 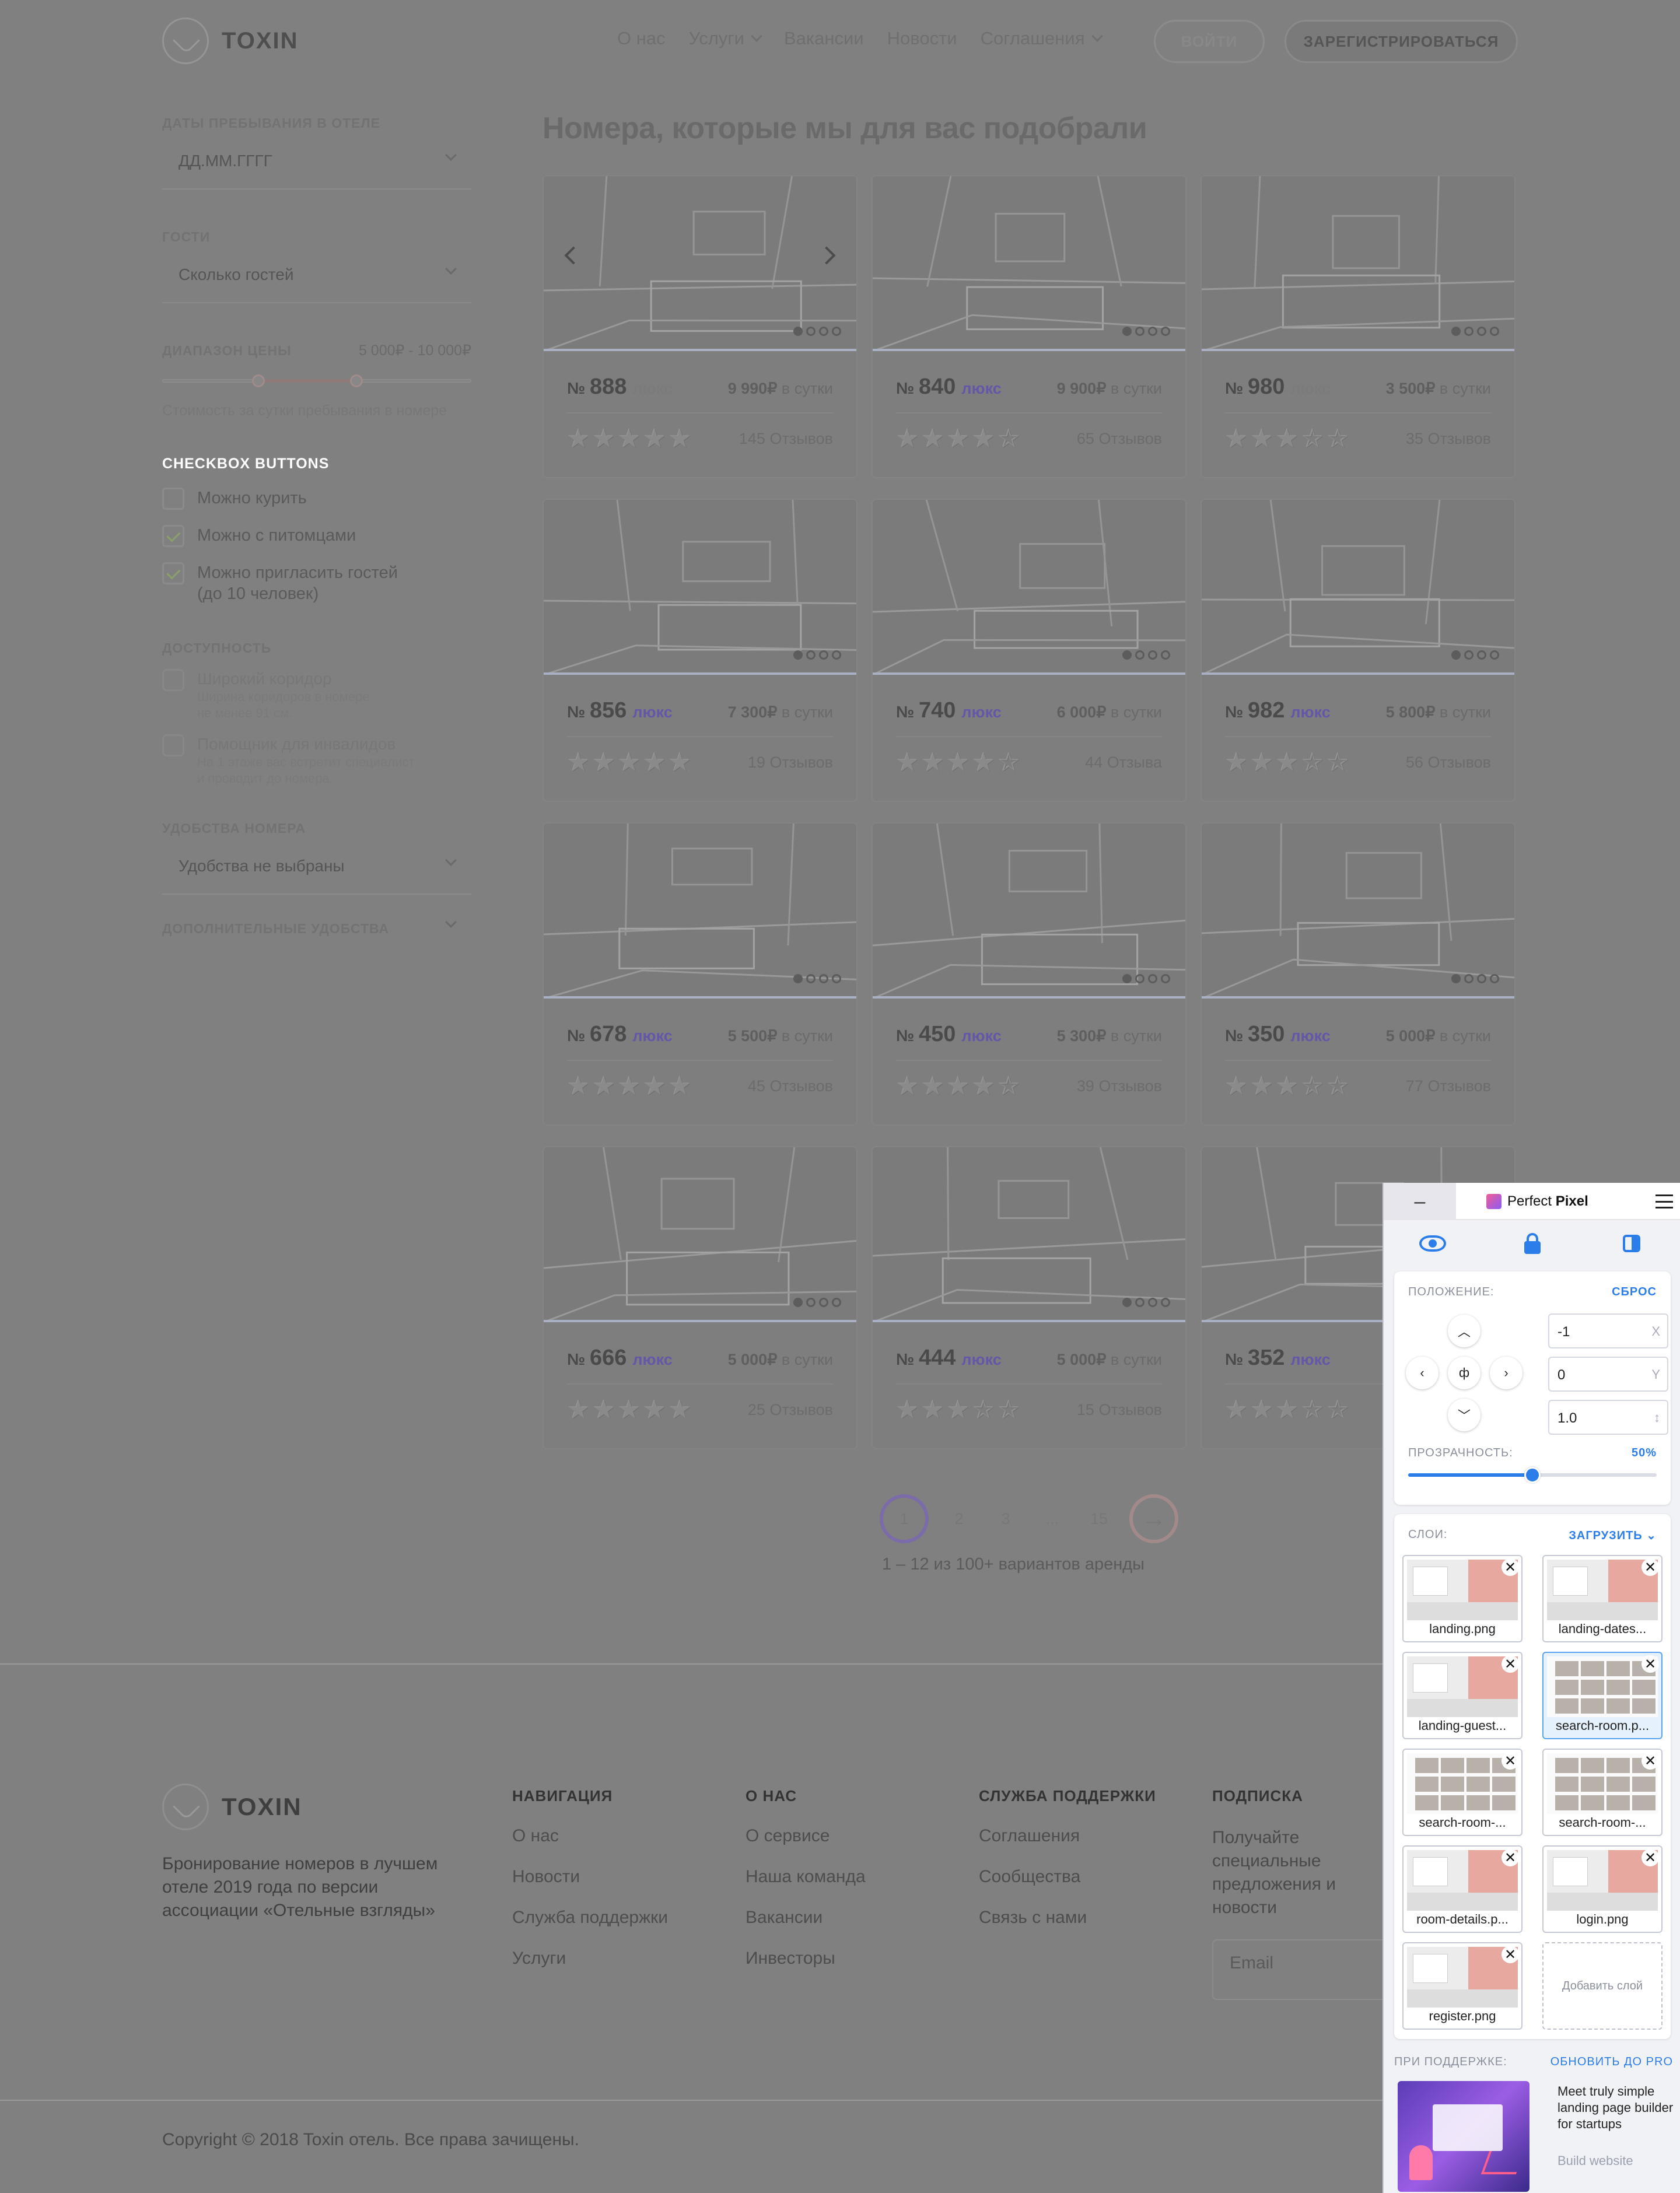 What do you see at coordinates (1608, 1374) in the screenshot?
I see `y-input: 0Y` at bounding box center [1608, 1374].